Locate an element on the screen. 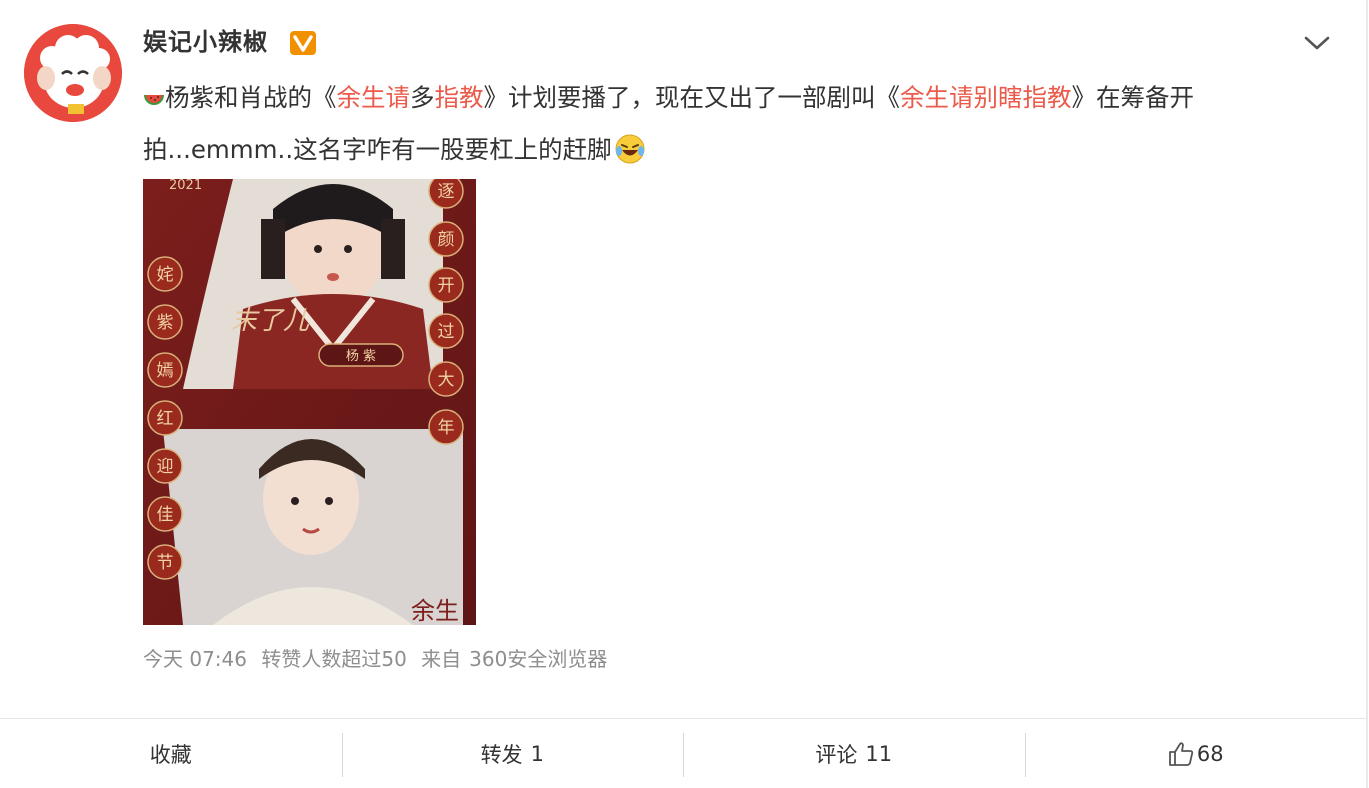  content-text: 多 is located at coordinates (422, 97).